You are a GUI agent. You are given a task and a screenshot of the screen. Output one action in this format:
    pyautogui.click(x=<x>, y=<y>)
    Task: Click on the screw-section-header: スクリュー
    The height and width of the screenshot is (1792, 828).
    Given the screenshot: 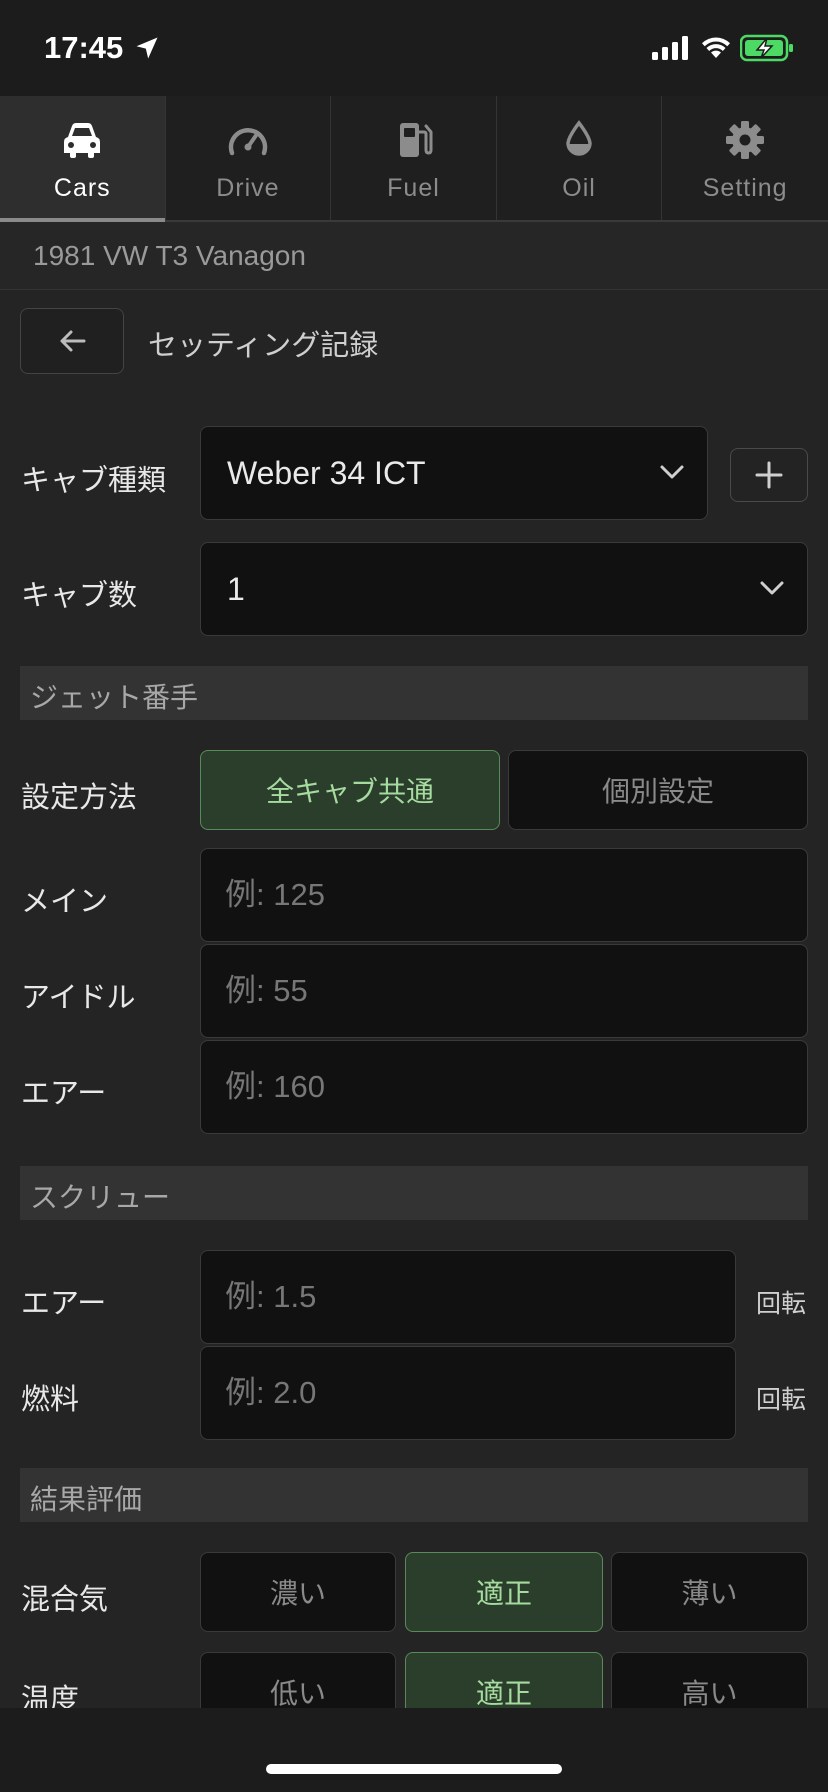 What is the action you would take?
    pyautogui.click(x=414, y=1193)
    